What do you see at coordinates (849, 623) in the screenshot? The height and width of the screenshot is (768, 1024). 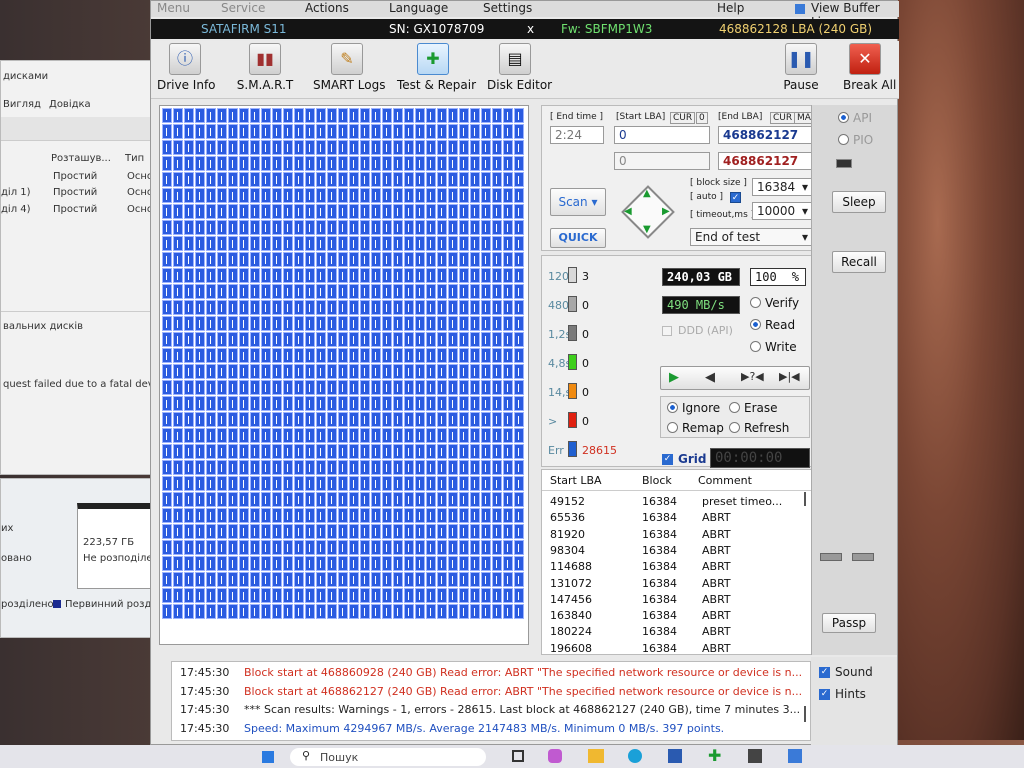 I see `passp-button: Passp` at bounding box center [849, 623].